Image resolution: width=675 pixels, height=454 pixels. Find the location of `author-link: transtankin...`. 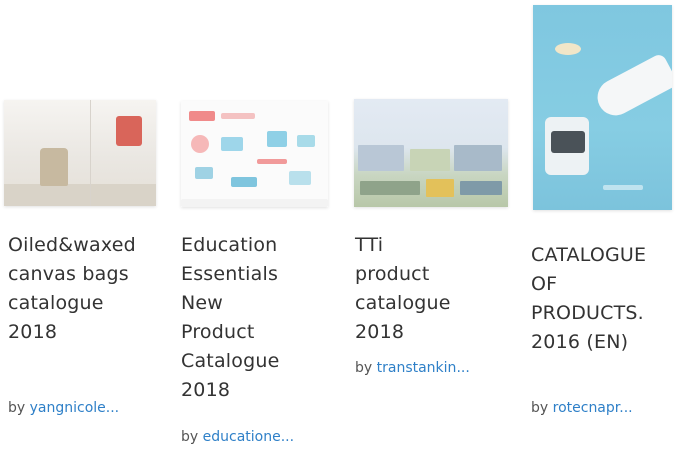

author-link: transtankin... is located at coordinates (423, 368).